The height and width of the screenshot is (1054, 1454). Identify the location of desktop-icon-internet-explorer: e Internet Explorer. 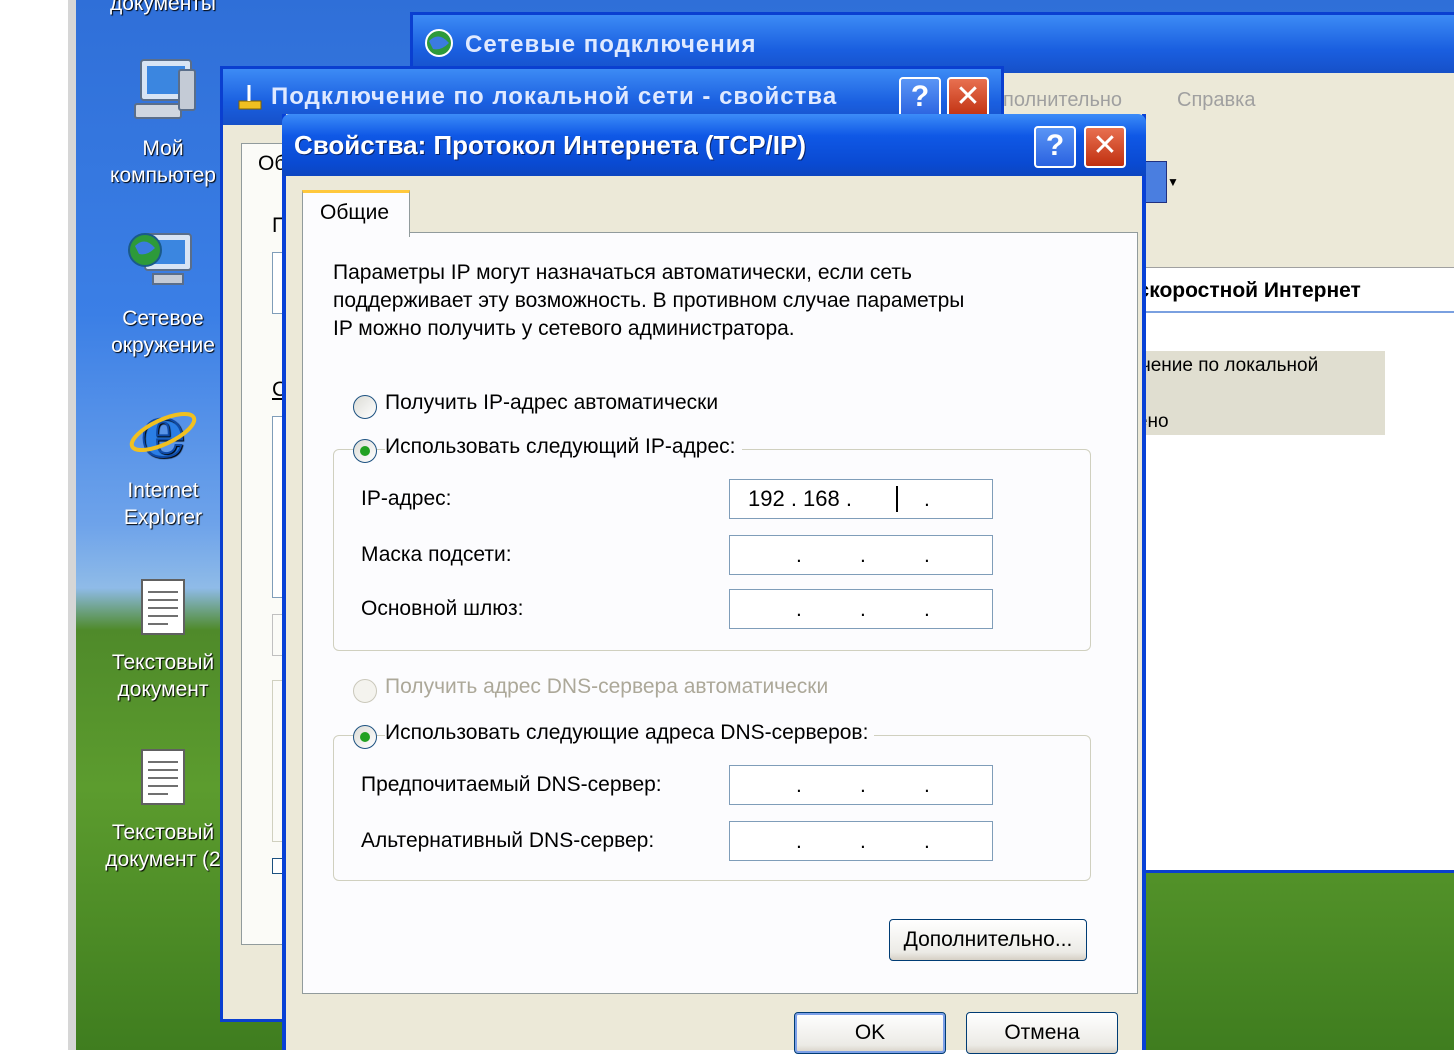
(163, 460).